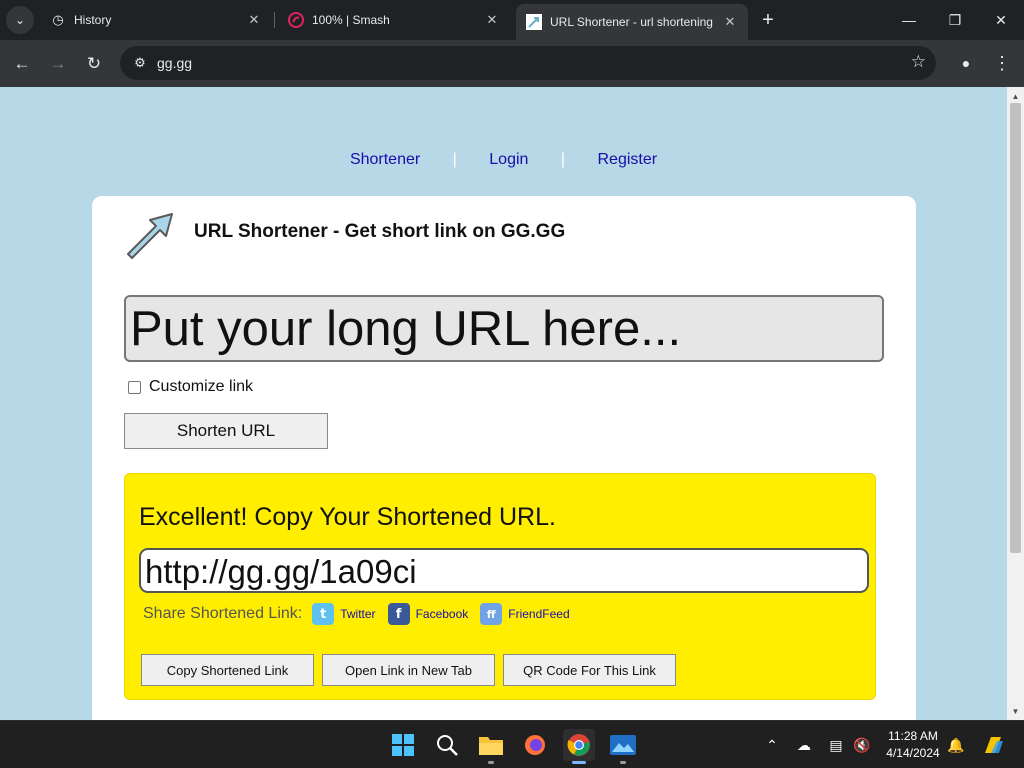  I want to click on browser-toolbar: ← → ↻ ⚙ gg.gg ☆ ● ⋮, so click(512, 63).